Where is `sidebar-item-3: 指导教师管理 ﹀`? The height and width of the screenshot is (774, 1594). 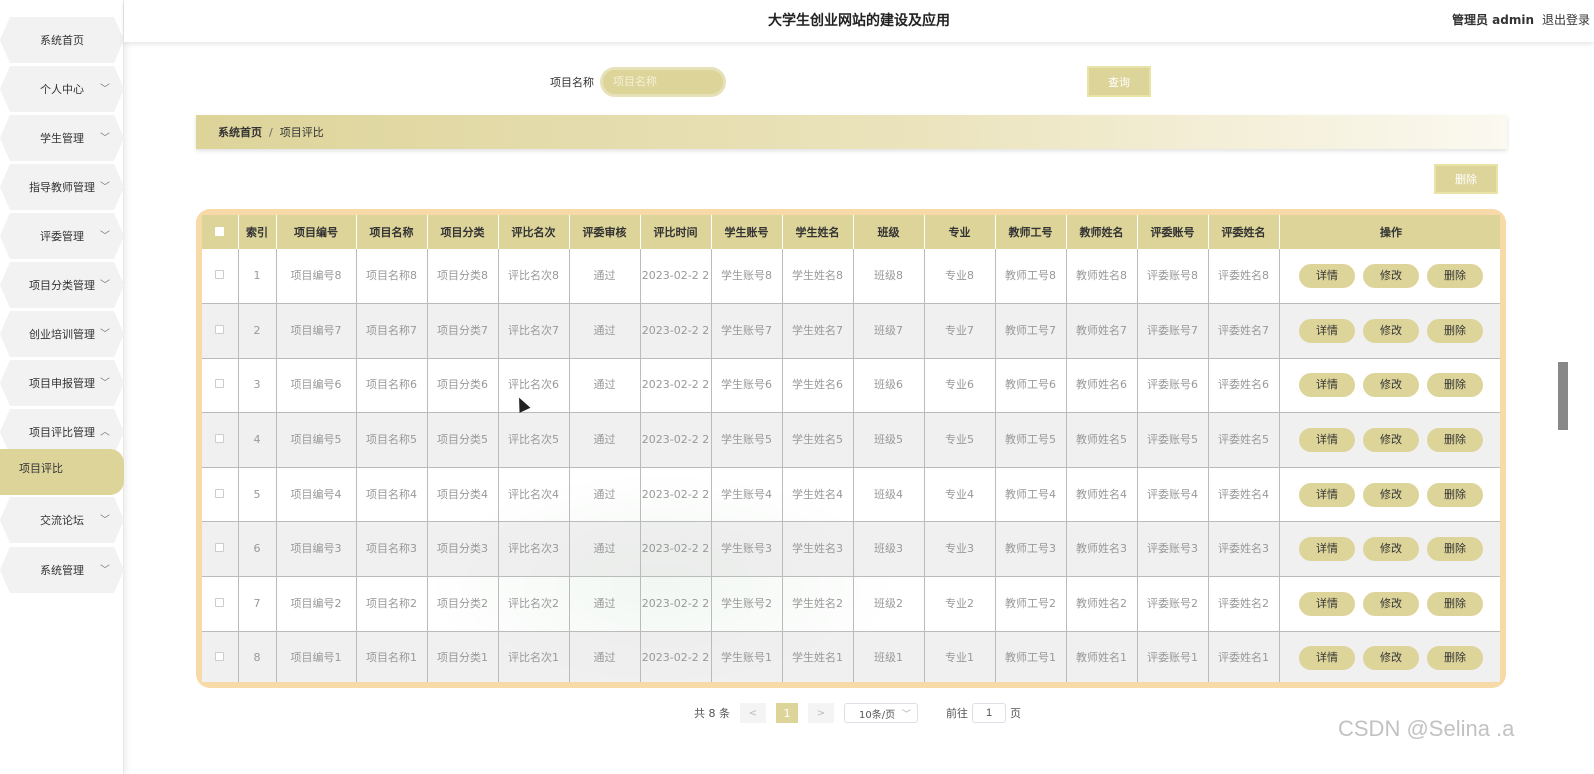 sidebar-item-3: 指导教师管理 ﹀ is located at coordinates (62, 187).